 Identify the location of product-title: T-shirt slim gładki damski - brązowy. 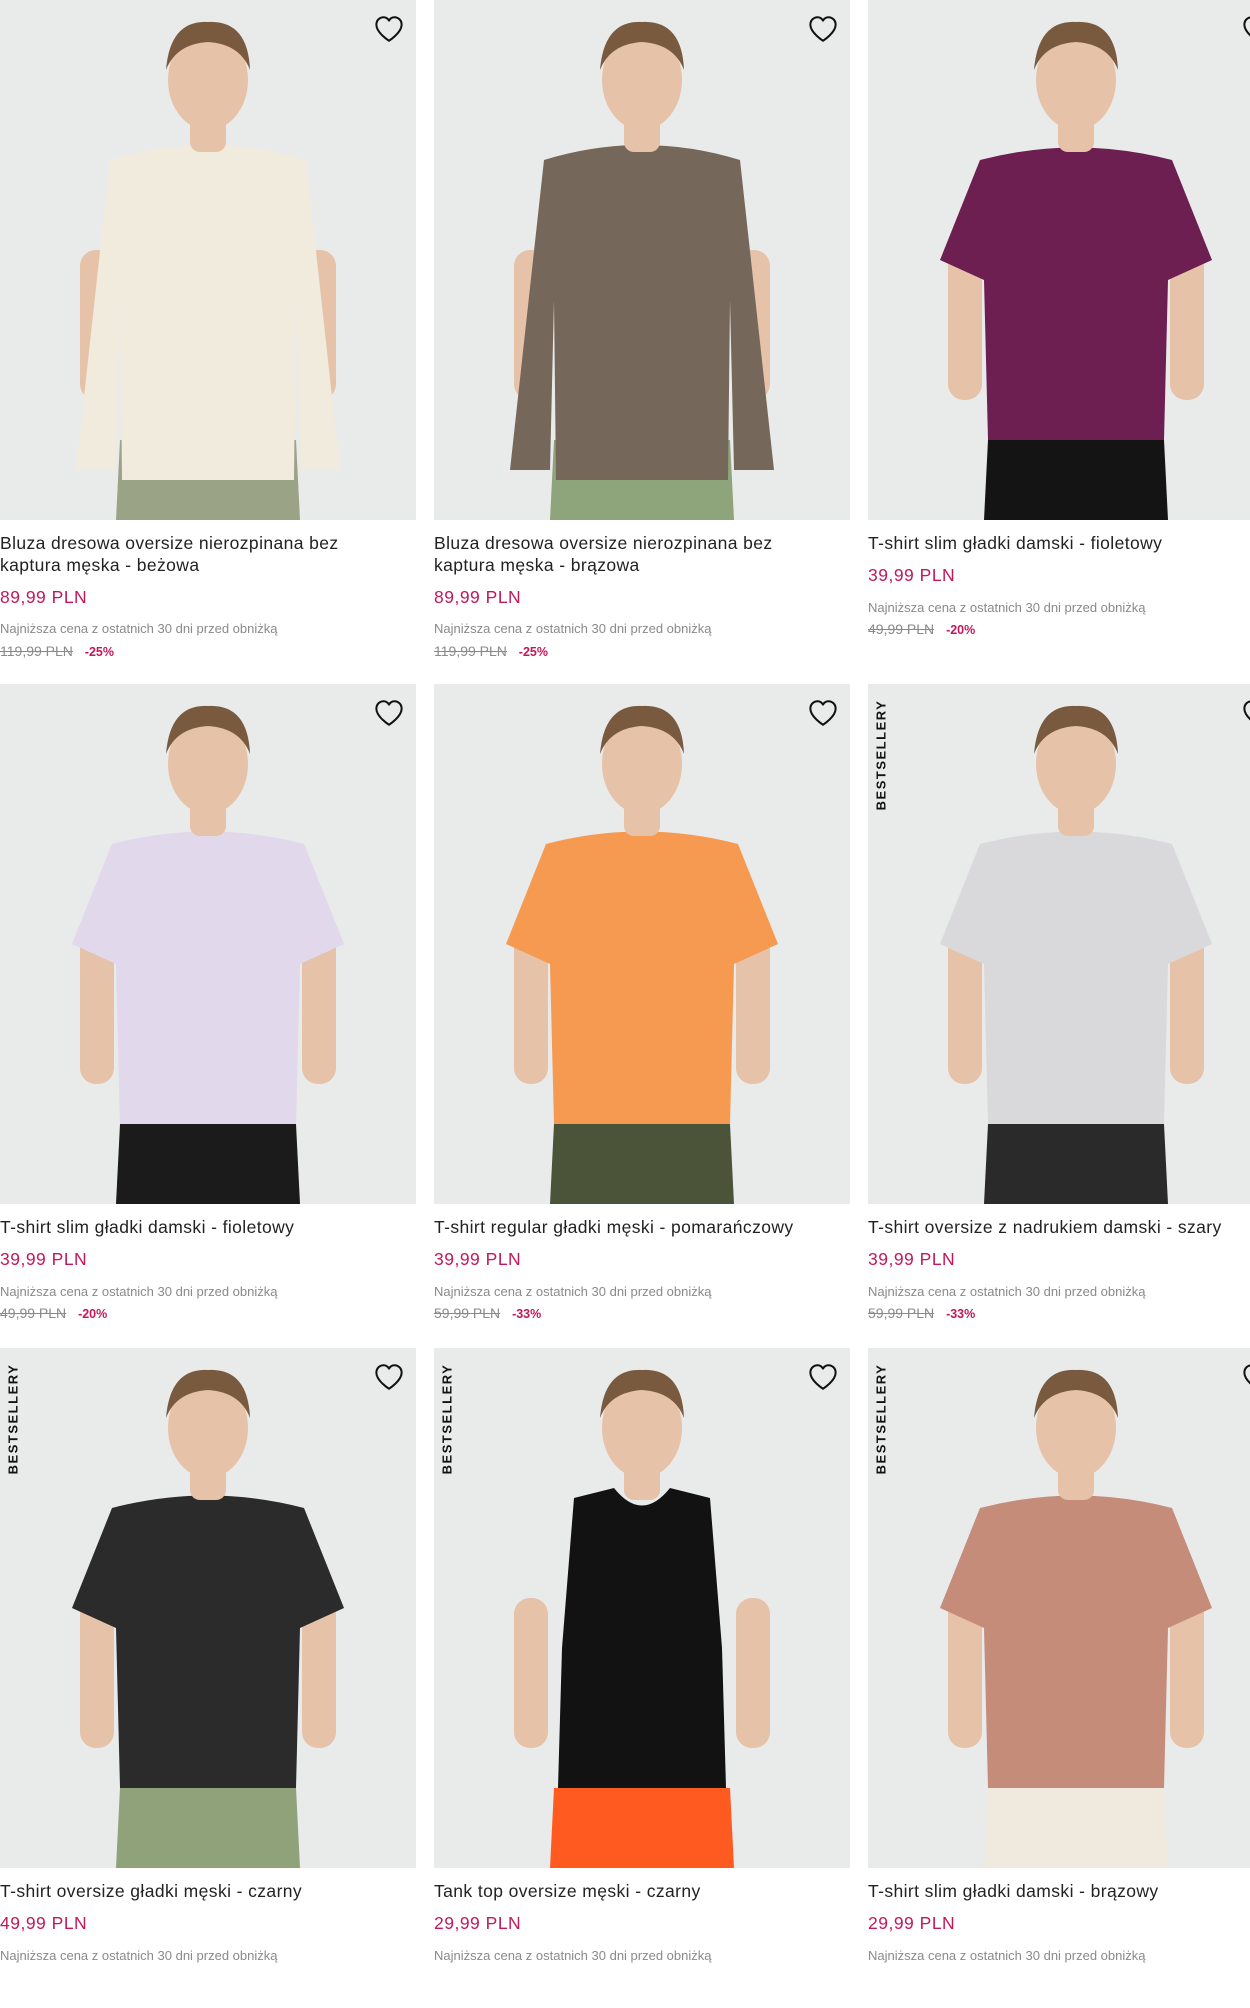
(1059, 1891).